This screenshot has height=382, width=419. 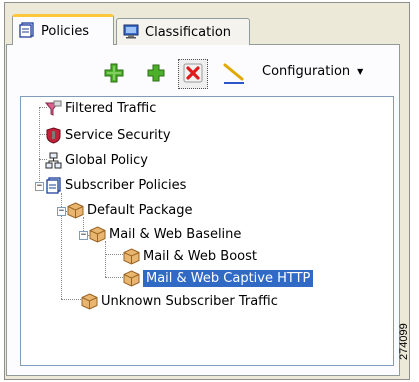 I want to click on tree-node-label: Mail & Web Captive HTTP, so click(x=228, y=278).